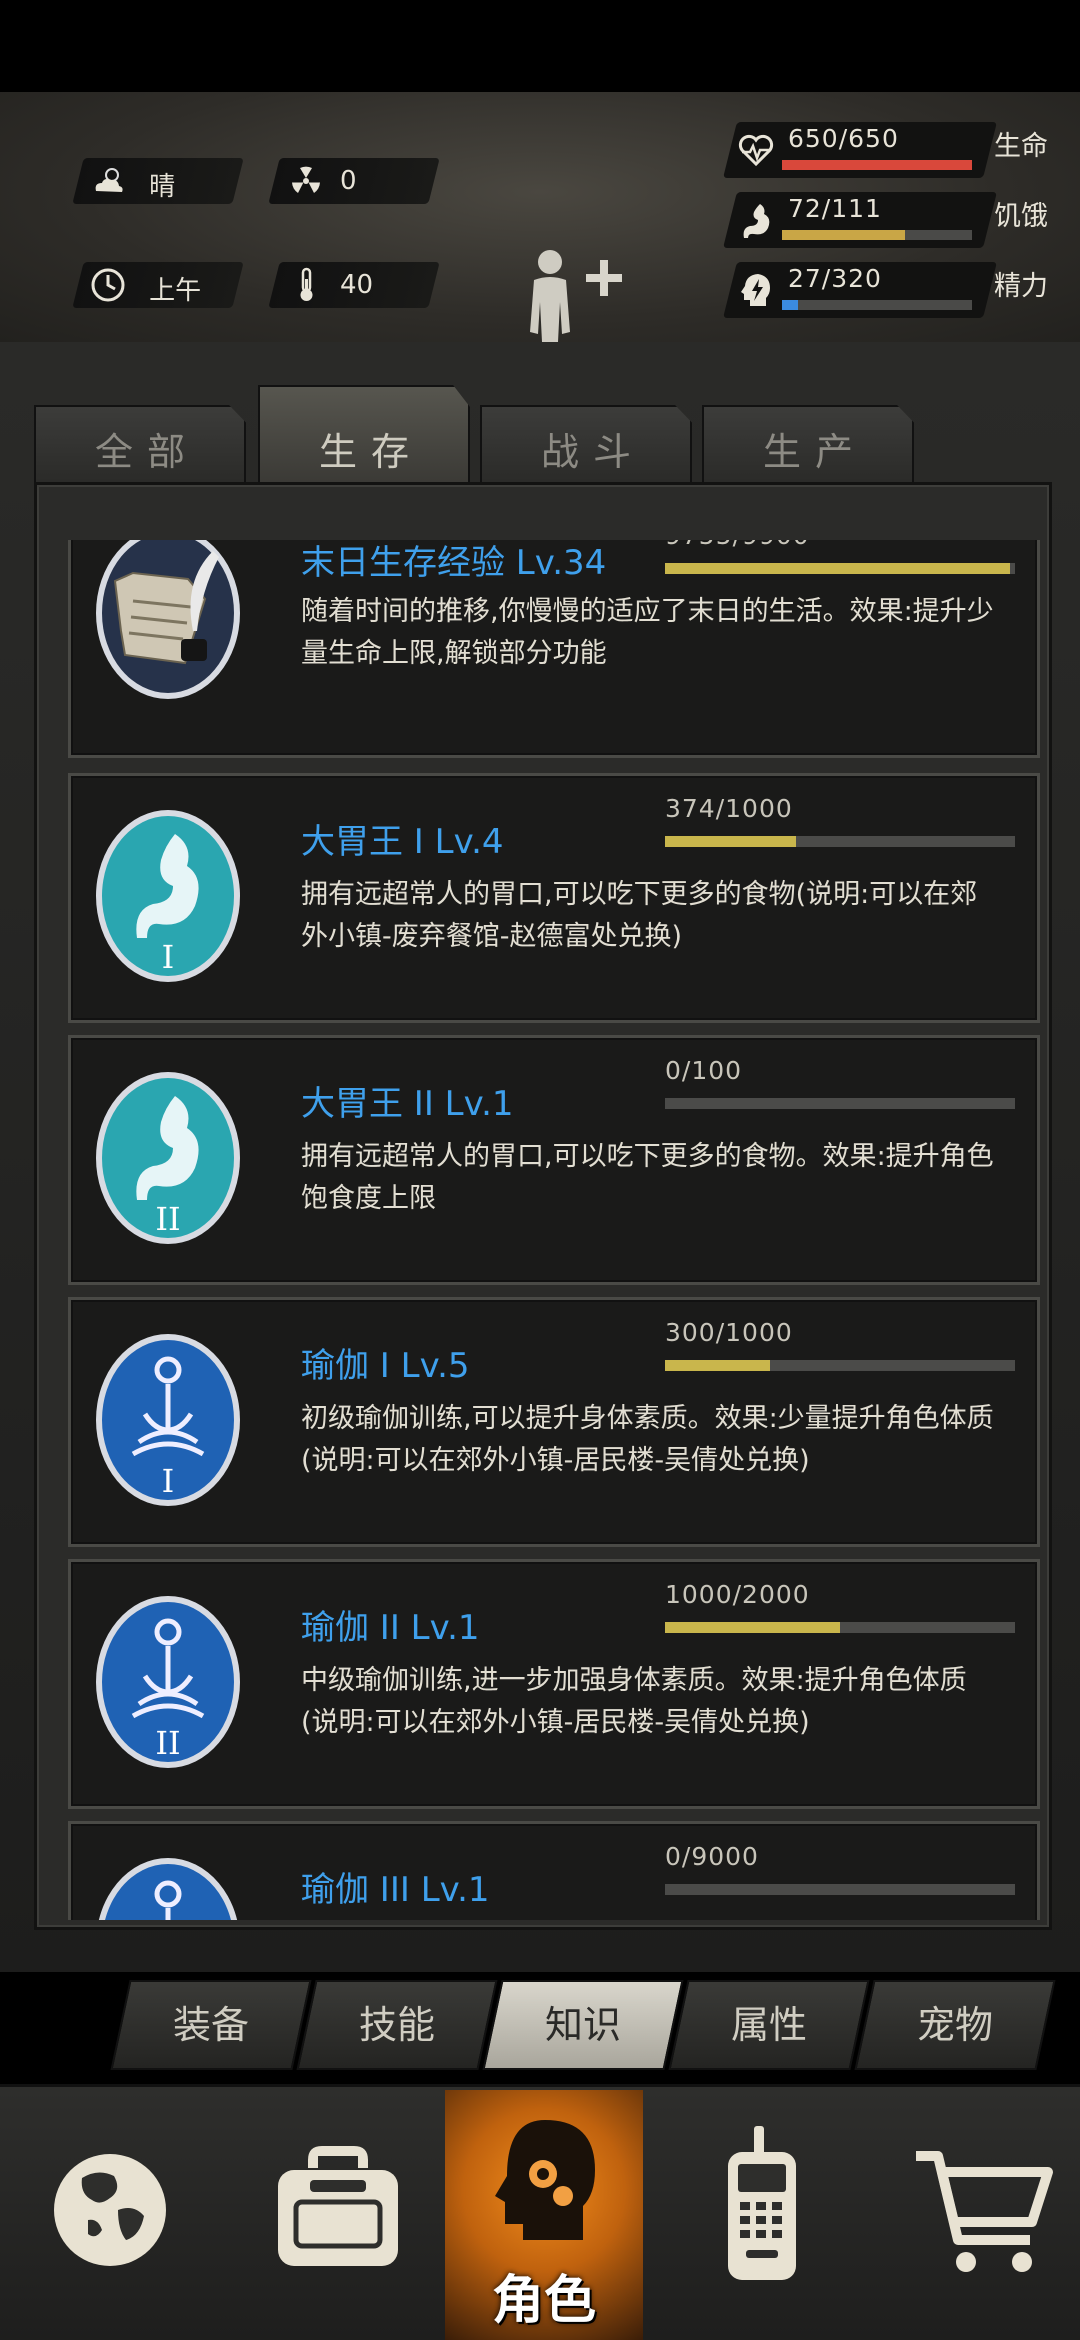  Describe the element at coordinates (712, 1856) in the screenshot. I see `skill-progress-text: 0/9000` at that location.